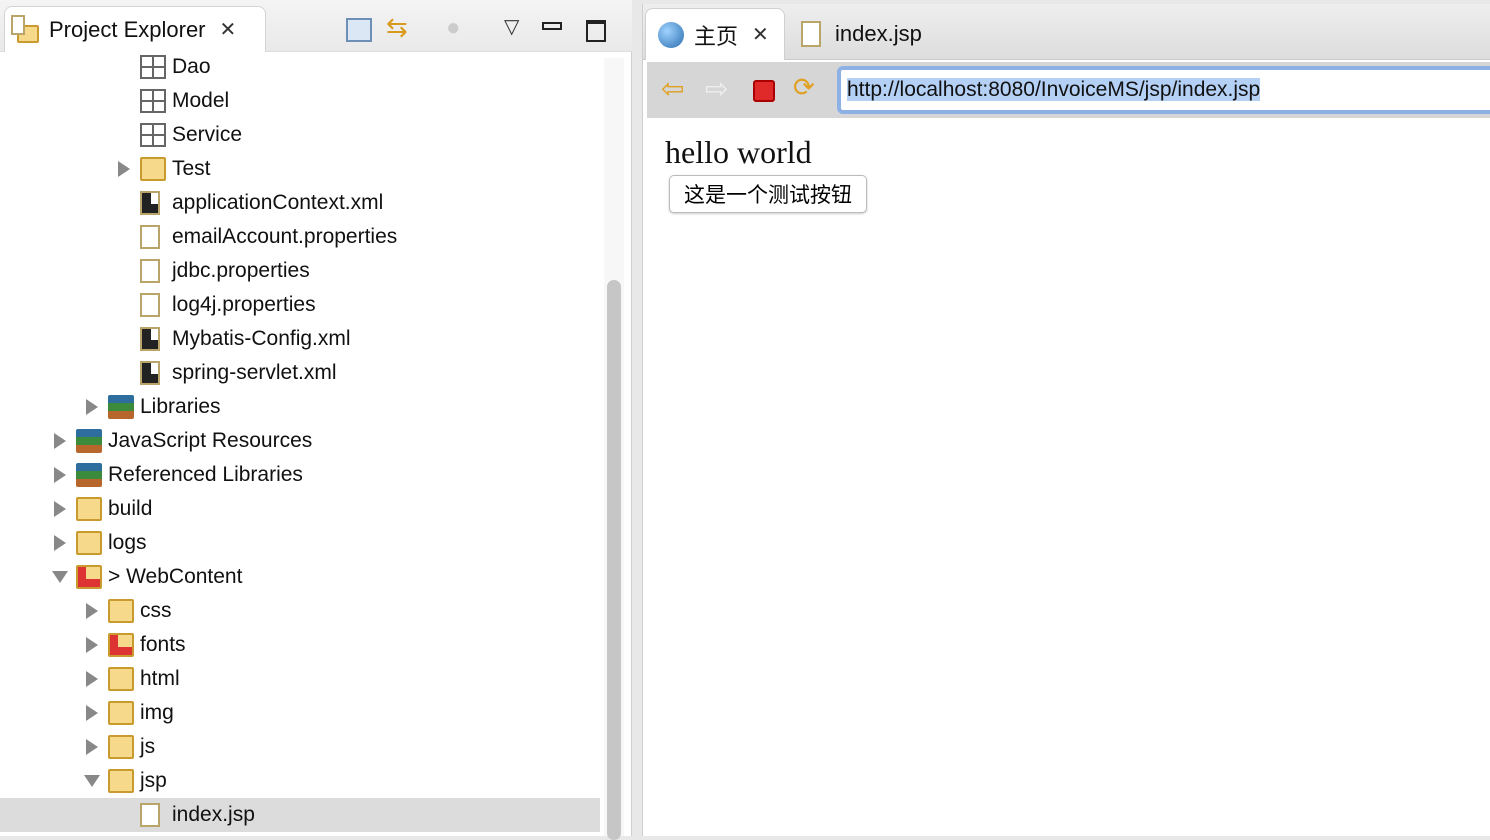 The height and width of the screenshot is (840, 1490). Describe the element at coordinates (878, 33) in the screenshot. I see `tab-label: index.jsp` at that location.